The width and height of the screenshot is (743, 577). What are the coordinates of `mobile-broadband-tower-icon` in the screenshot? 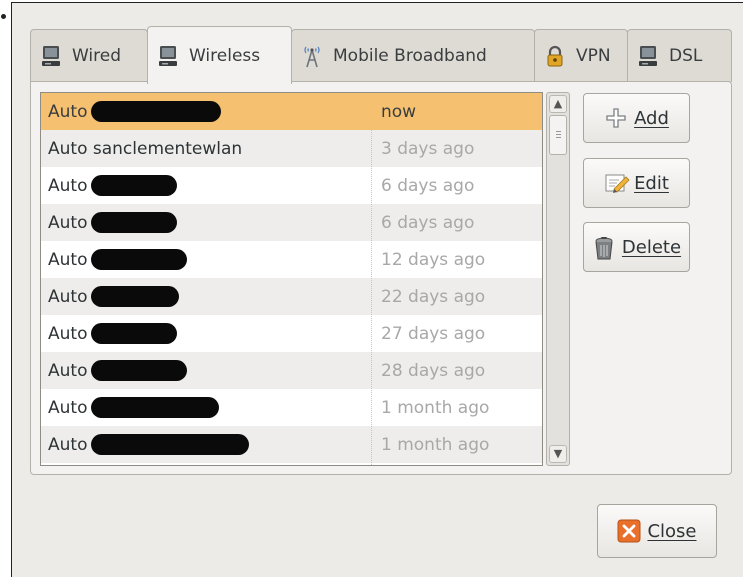 It's located at (312, 56).